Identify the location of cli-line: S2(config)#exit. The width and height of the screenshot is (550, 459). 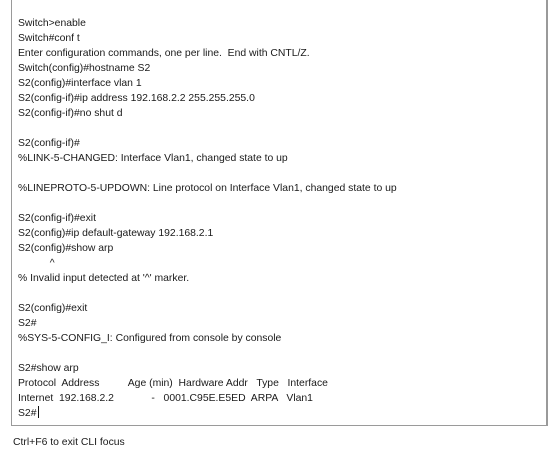
(53, 308).